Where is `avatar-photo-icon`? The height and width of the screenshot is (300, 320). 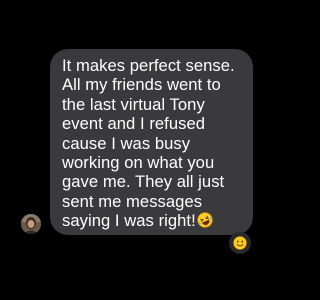 avatar-photo-icon is located at coordinates (31, 224).